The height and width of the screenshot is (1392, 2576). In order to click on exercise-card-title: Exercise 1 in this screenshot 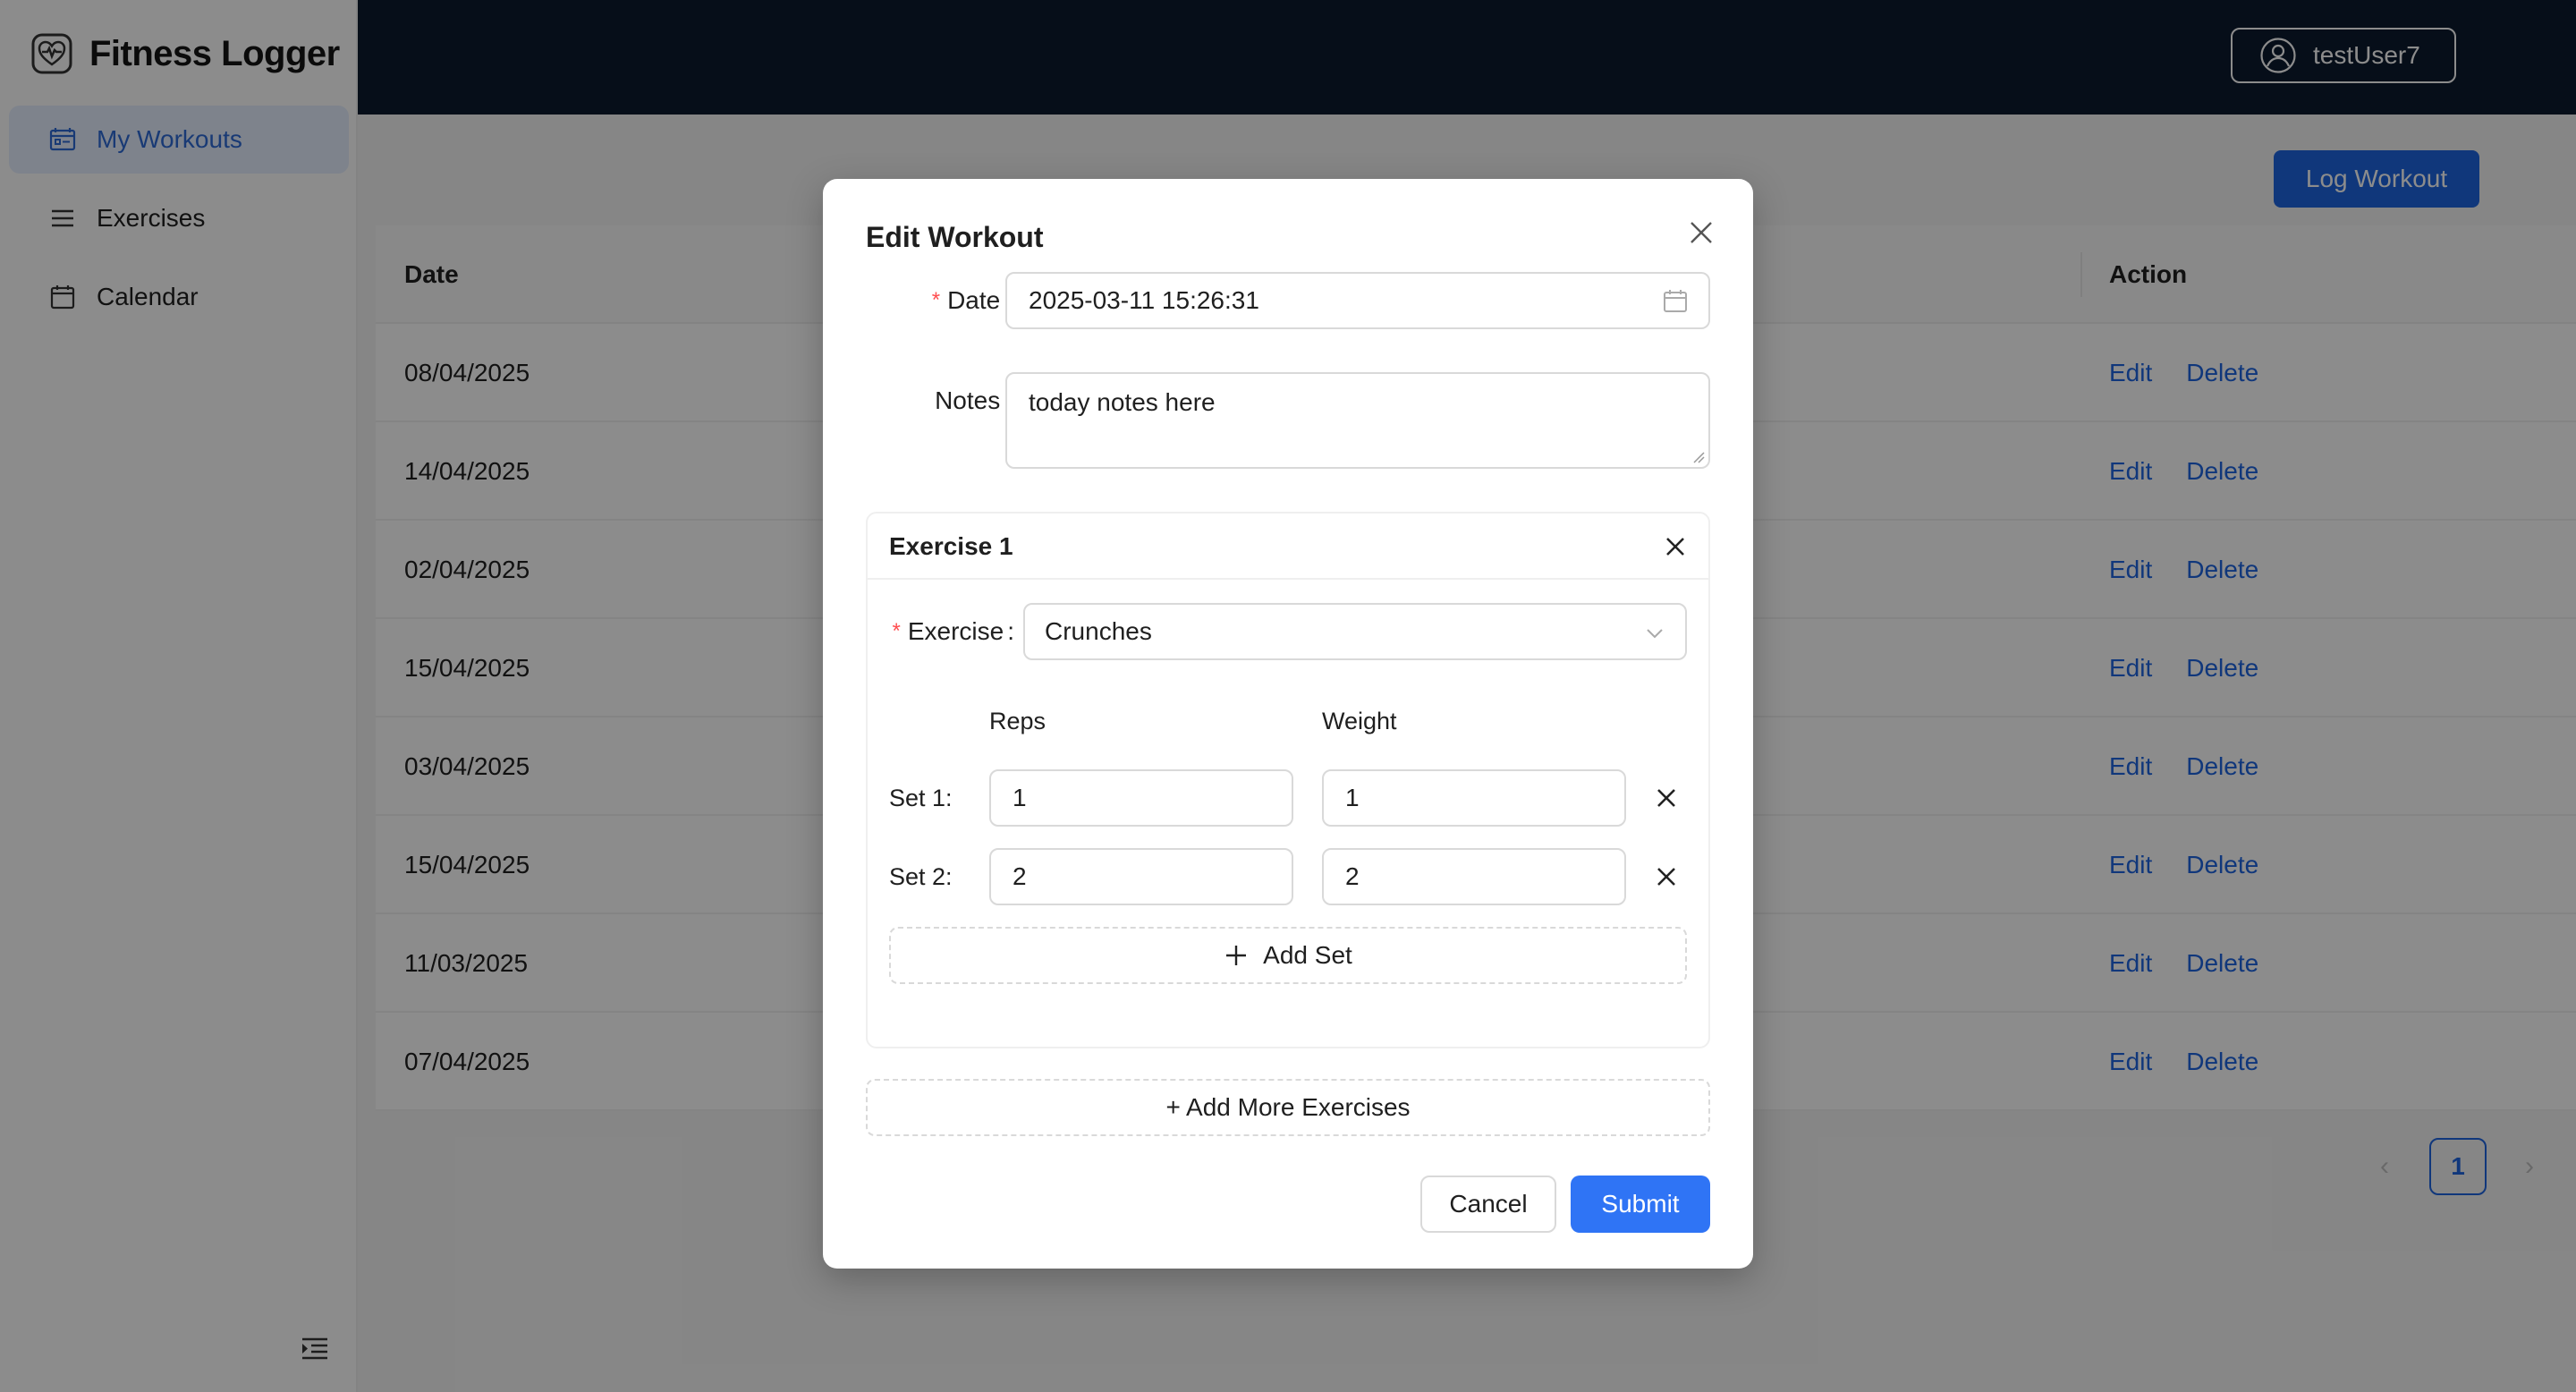, I will do `click(951, 546)`.